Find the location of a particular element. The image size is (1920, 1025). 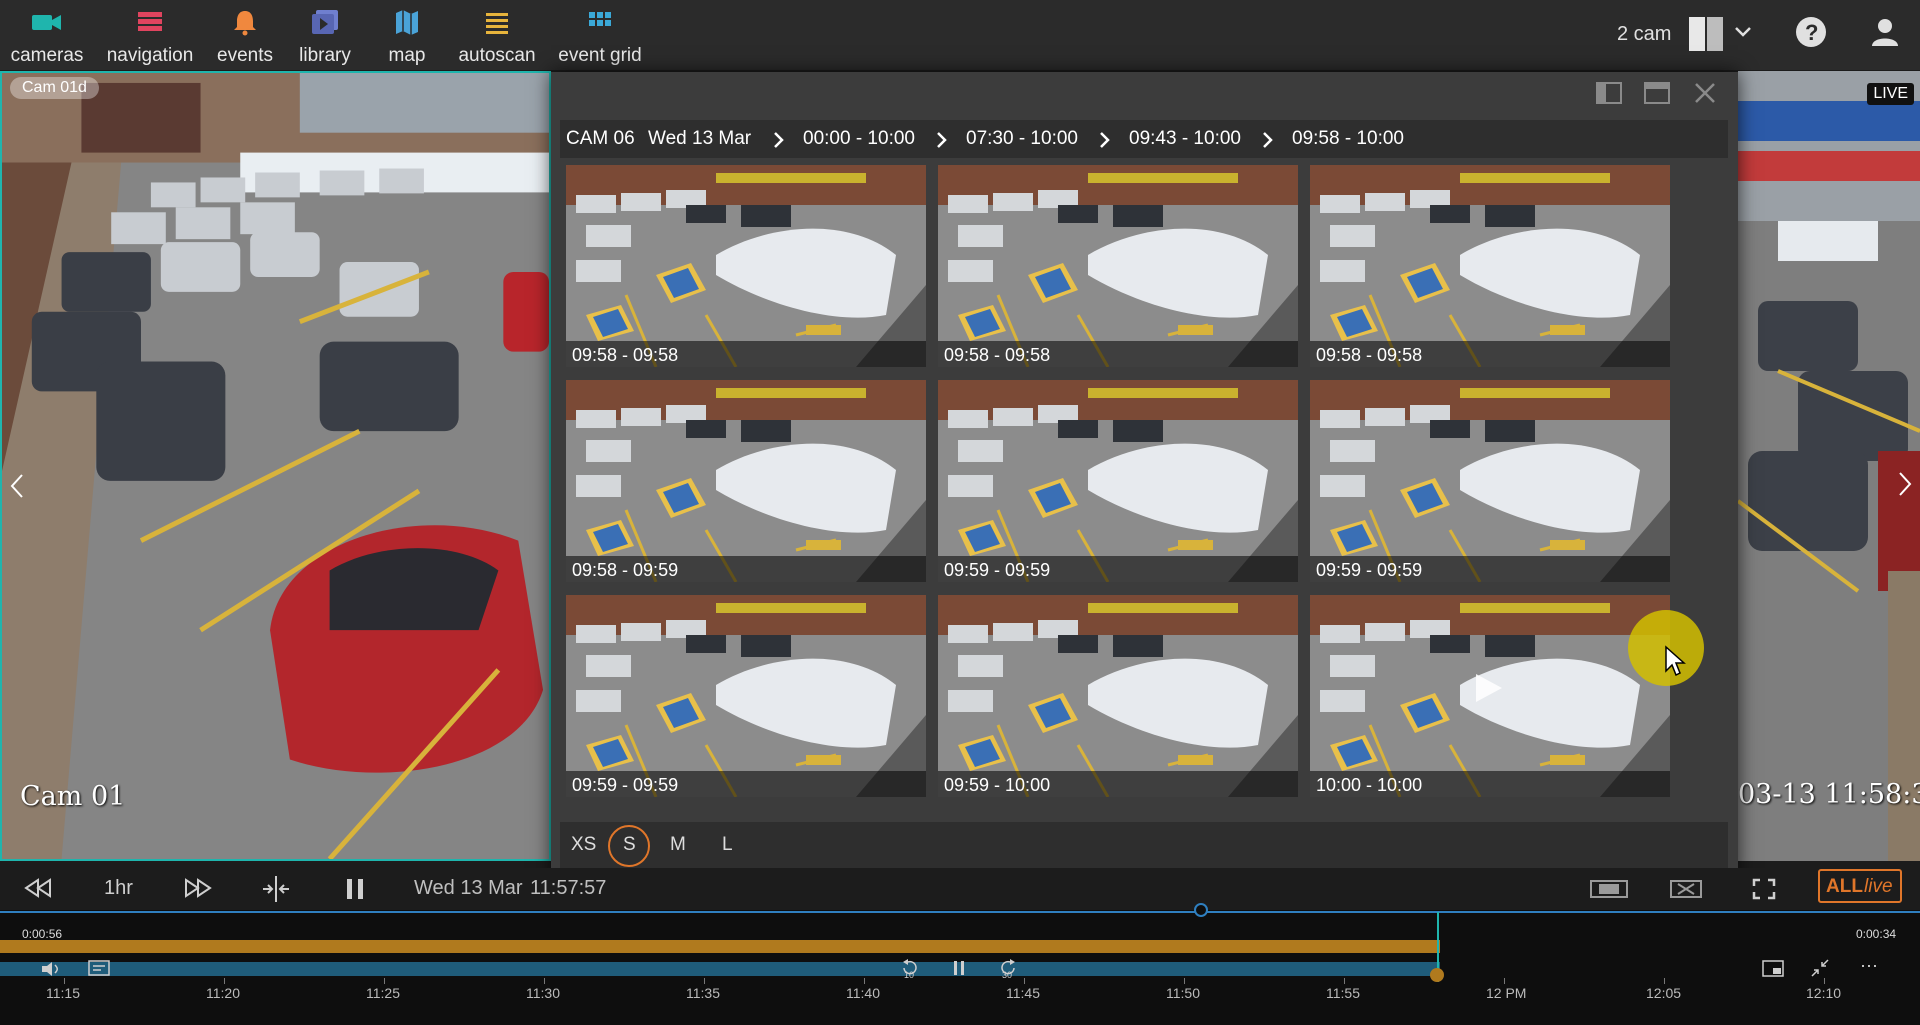

timeline-tick-label: 12 PM is located at coordinates (1506, 993).